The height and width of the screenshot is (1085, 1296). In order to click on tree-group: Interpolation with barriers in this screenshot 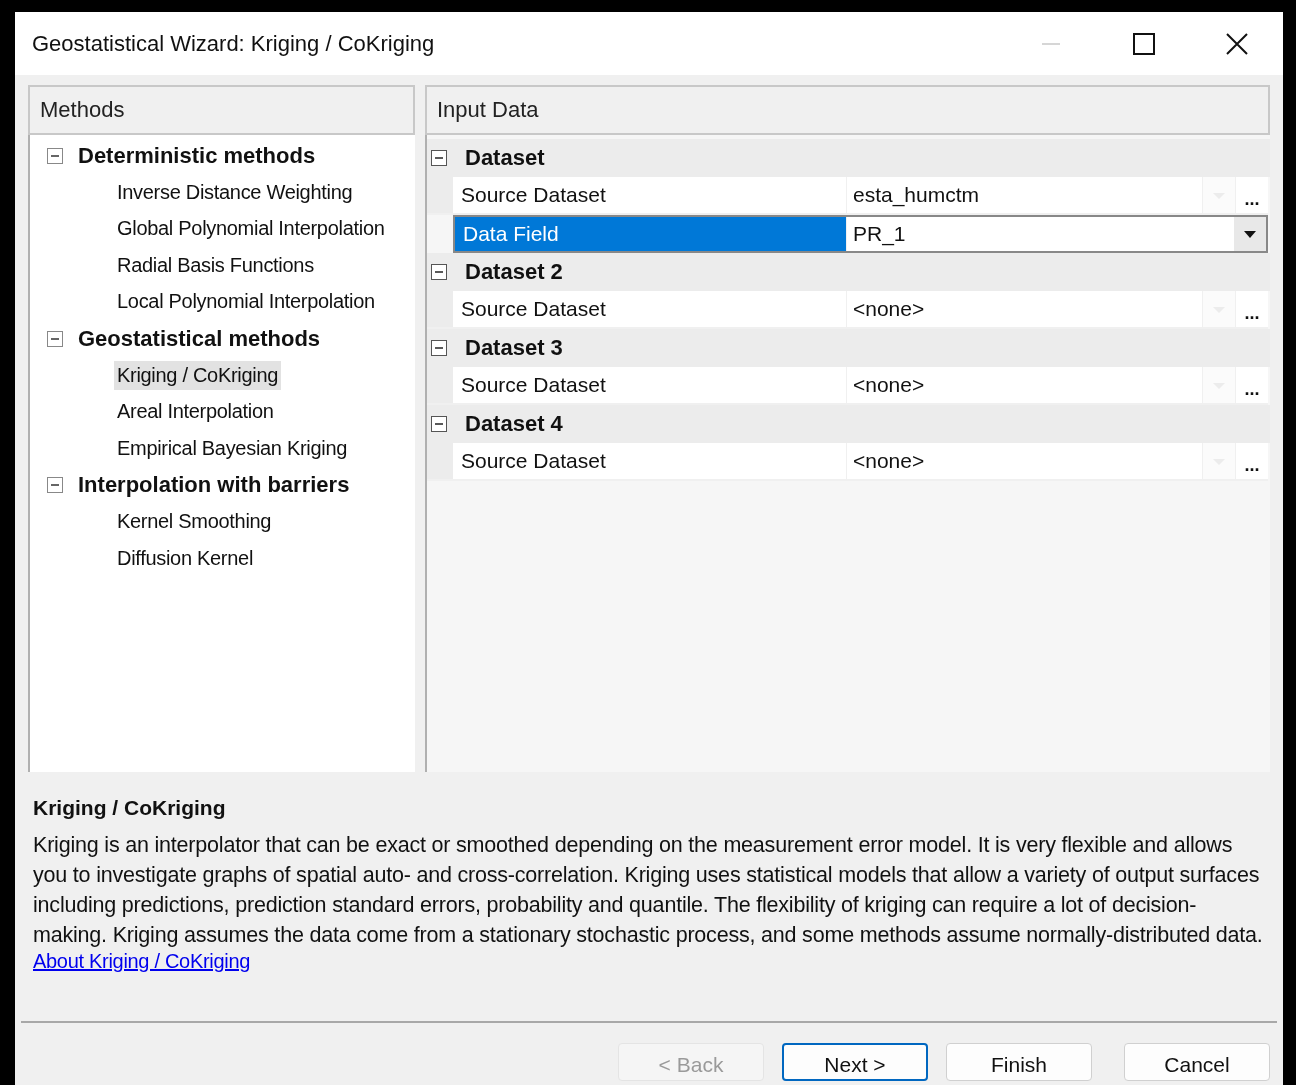, I will do `click(214, 485)`.